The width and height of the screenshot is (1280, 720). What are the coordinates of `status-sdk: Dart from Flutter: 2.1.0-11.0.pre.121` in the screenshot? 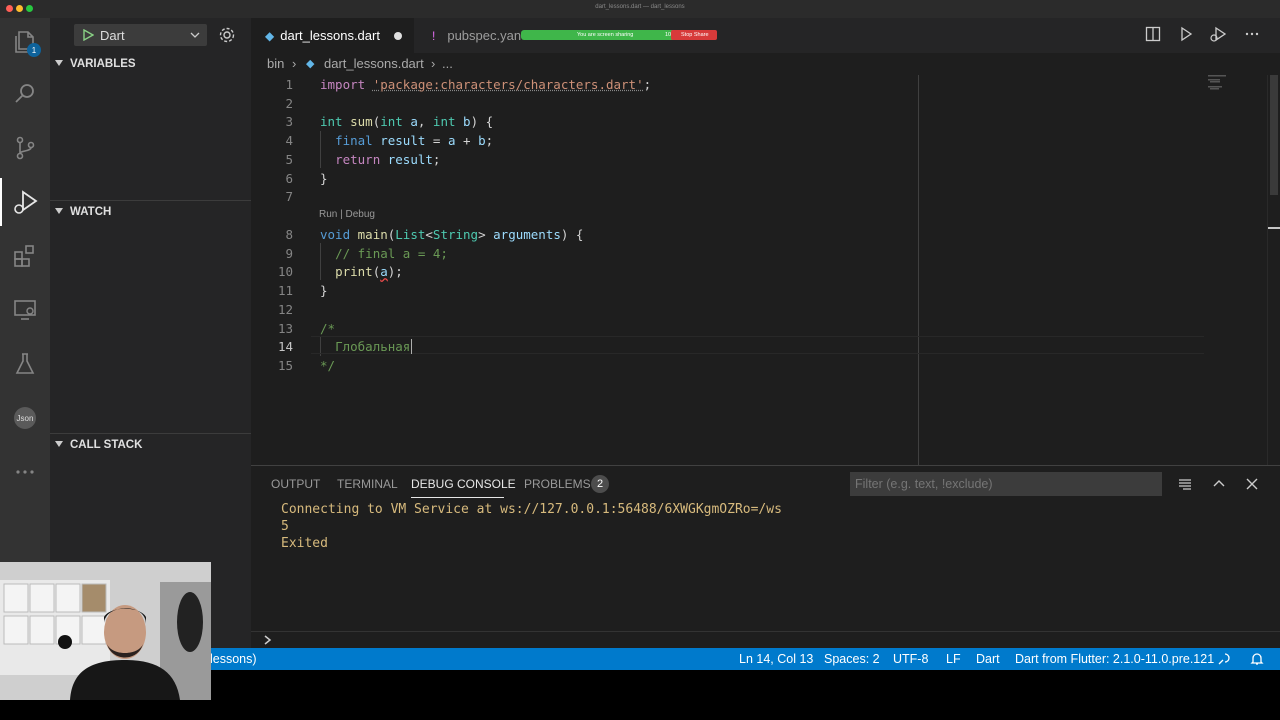 It's located at (1114, 659).